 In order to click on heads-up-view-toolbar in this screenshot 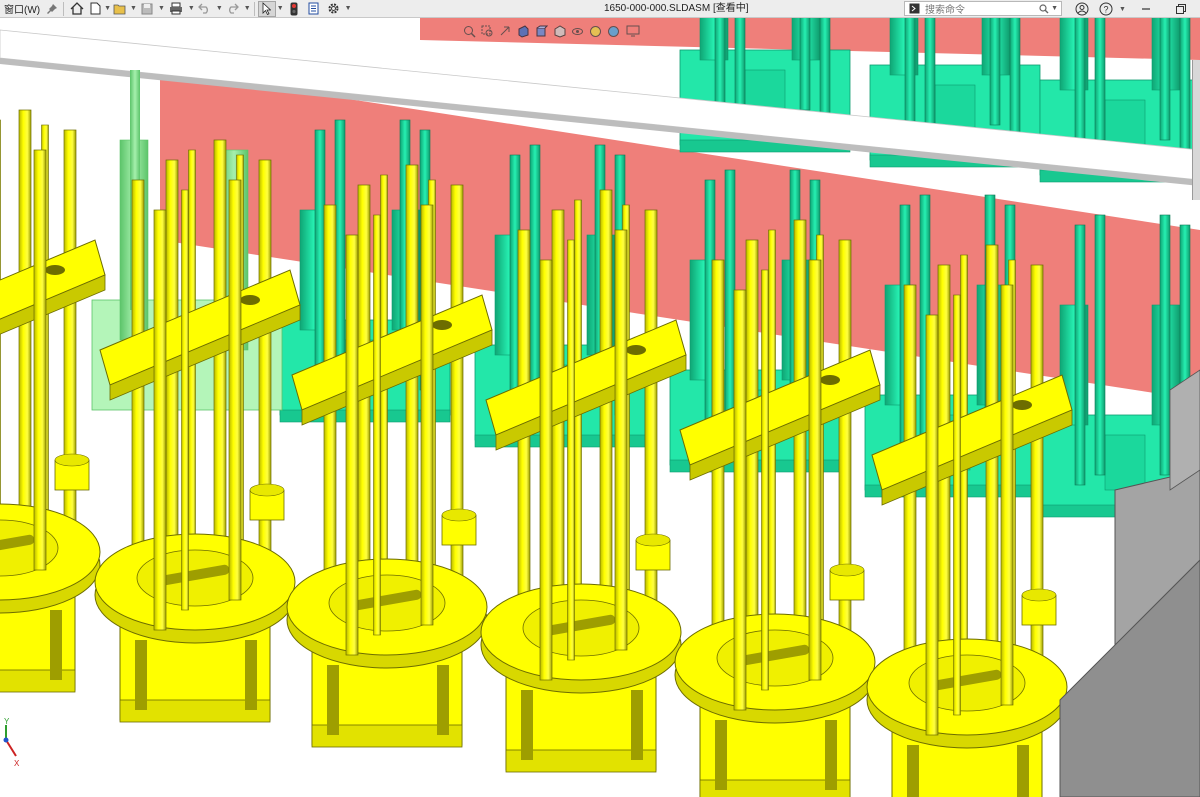, I will do `click(552, 31)`.